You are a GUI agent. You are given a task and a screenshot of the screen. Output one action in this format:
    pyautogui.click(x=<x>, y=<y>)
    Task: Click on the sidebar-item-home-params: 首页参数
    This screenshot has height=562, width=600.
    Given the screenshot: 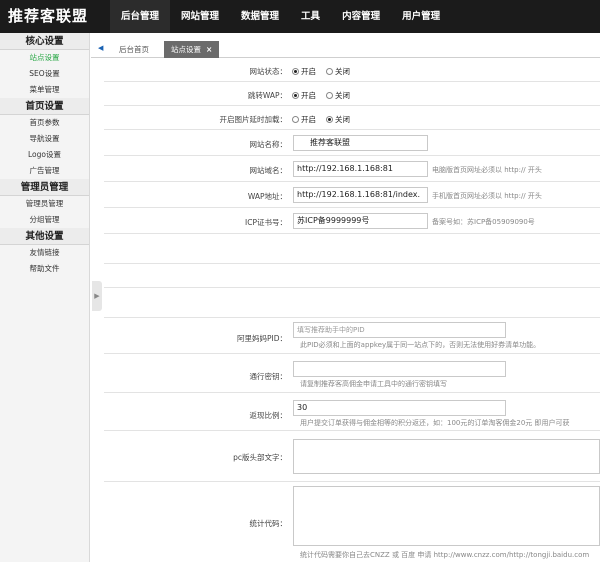 What is the action you would take?
    pyautogui.click(x=44, y=123)
    